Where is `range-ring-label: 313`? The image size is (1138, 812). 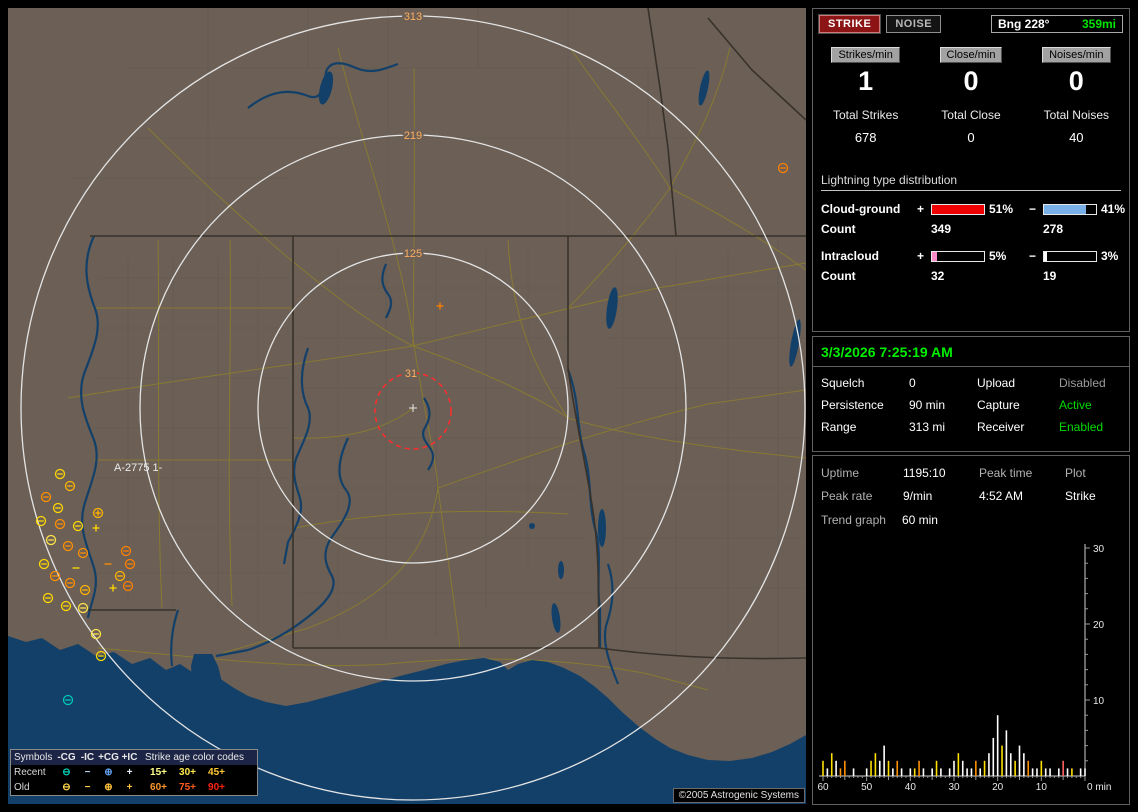
range-ring-label: 313 is located at coordinates (413, 17).